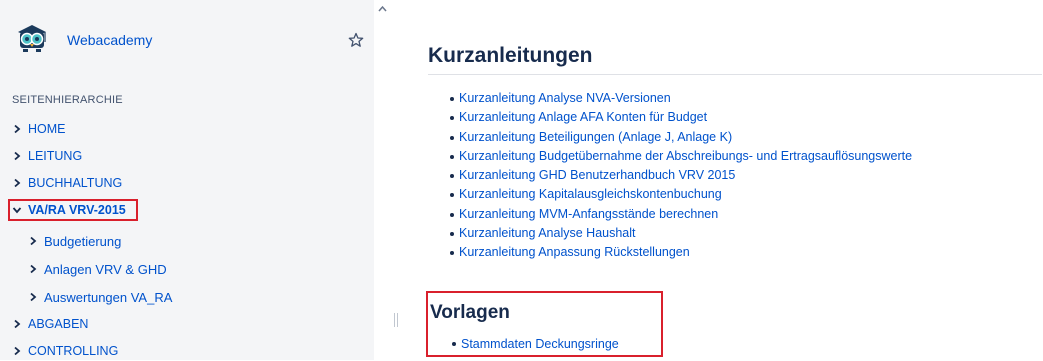 This screenshot has height=361, width=1043. I want to click on vorlagen-list: Stammdaten Deckungsringe, so click(535, 344).